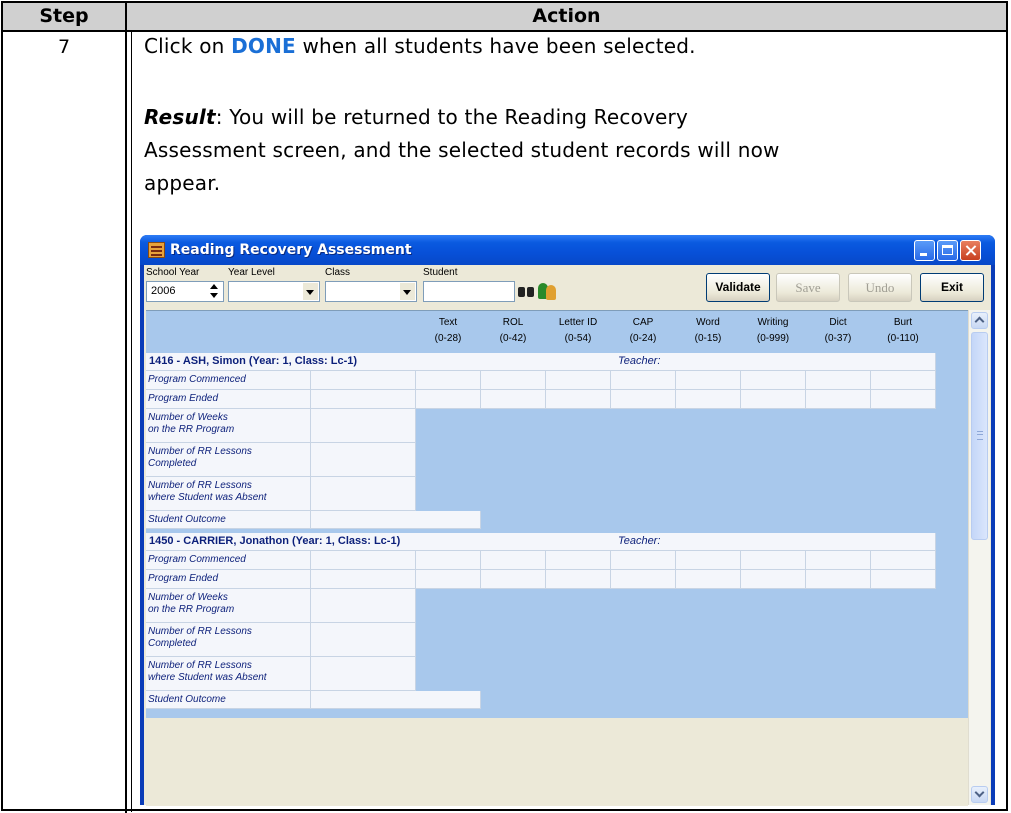 This screenshot has width=1011, height=813. What do you see at coordinates (970, 250) in the screenshot?
I see `close-button` at bounding box center [970, 250].